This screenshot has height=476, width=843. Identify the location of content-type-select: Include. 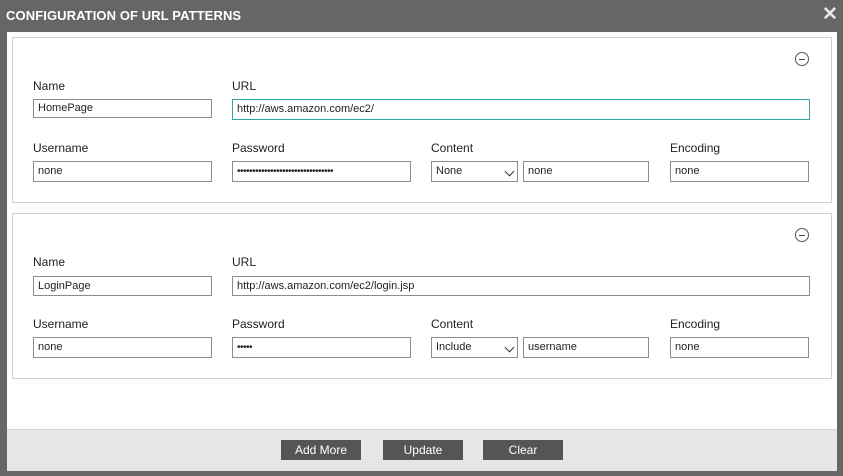
(474, 347).